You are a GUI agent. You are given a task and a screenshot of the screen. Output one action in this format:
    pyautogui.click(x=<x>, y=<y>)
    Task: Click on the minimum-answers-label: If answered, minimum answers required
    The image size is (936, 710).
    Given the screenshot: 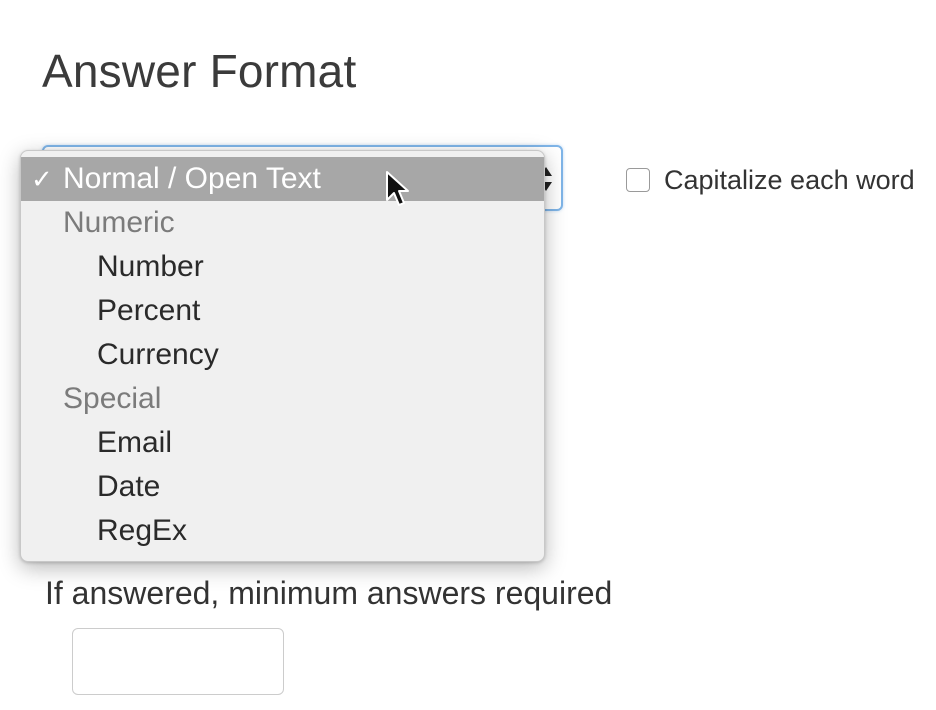 What is the action you would take?
    pyautogui.click(x=329, y=593)
    